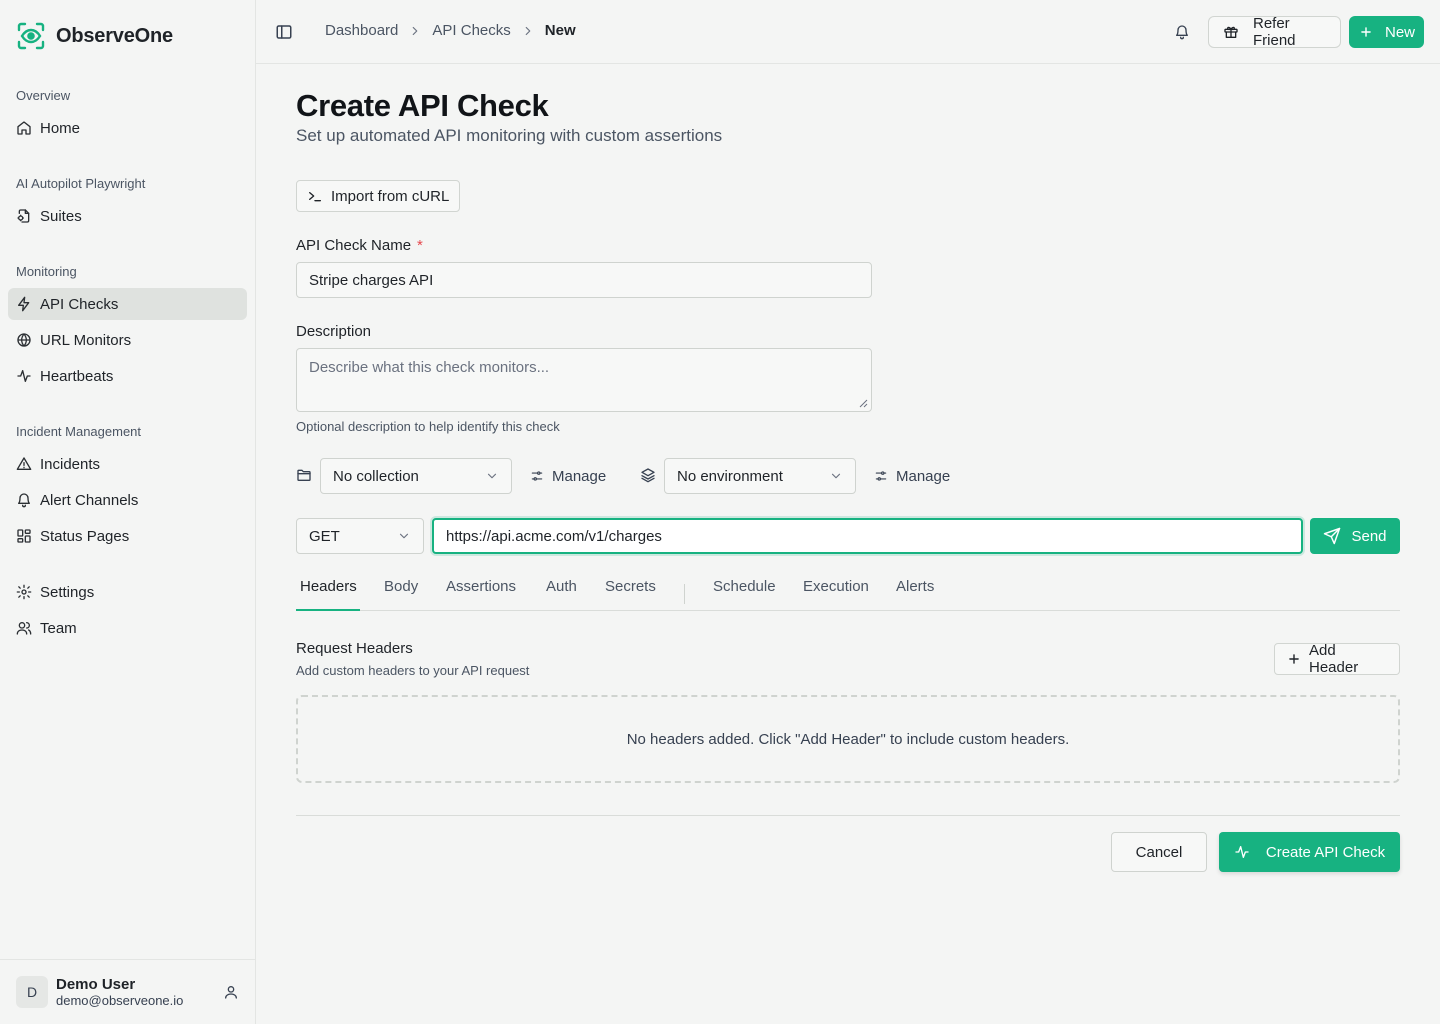 The height and width of the screenshot is (1024, 1440). I want to click on brand: ObserveOne, so click(94, 36).